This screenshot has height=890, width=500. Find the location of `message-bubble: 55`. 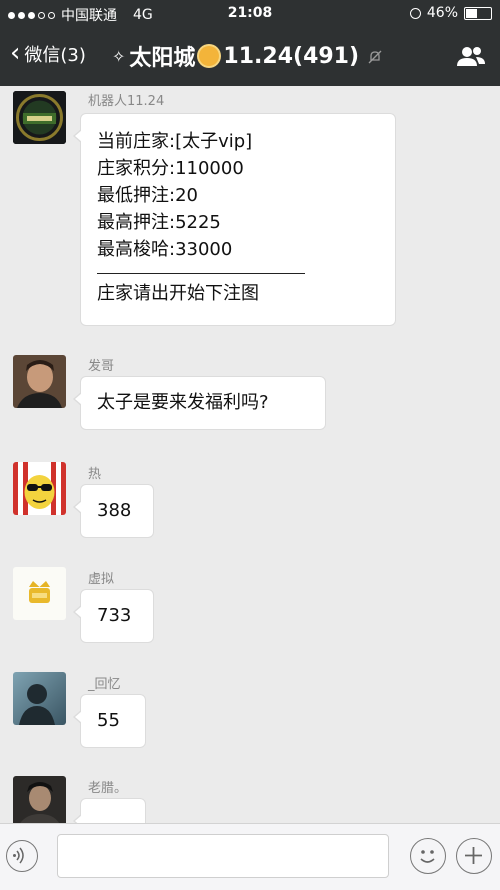

message-bubble: 55 is located at coordinates (109, 721).